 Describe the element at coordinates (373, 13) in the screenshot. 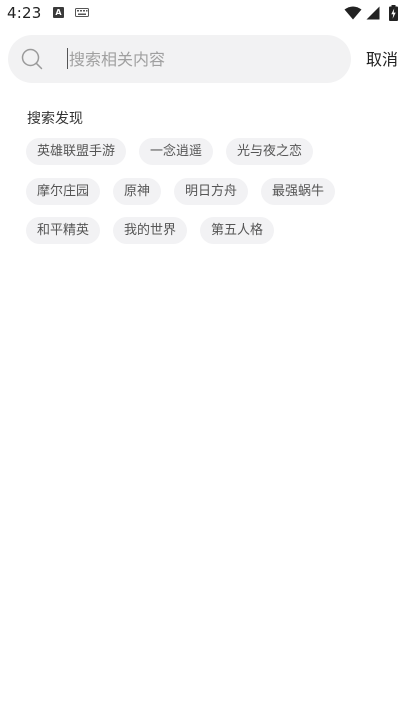

I see `signal-icon` at that location.